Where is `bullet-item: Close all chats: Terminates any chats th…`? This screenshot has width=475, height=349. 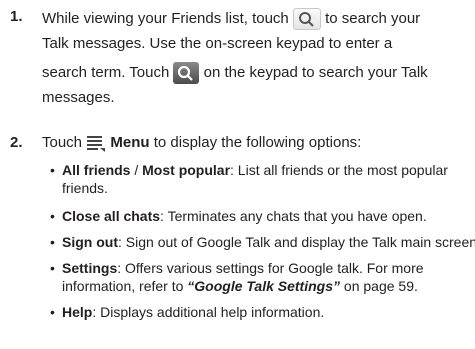 bullet-item: Close all chats: Terminates any chats th… is located at coordinates (244, 216).